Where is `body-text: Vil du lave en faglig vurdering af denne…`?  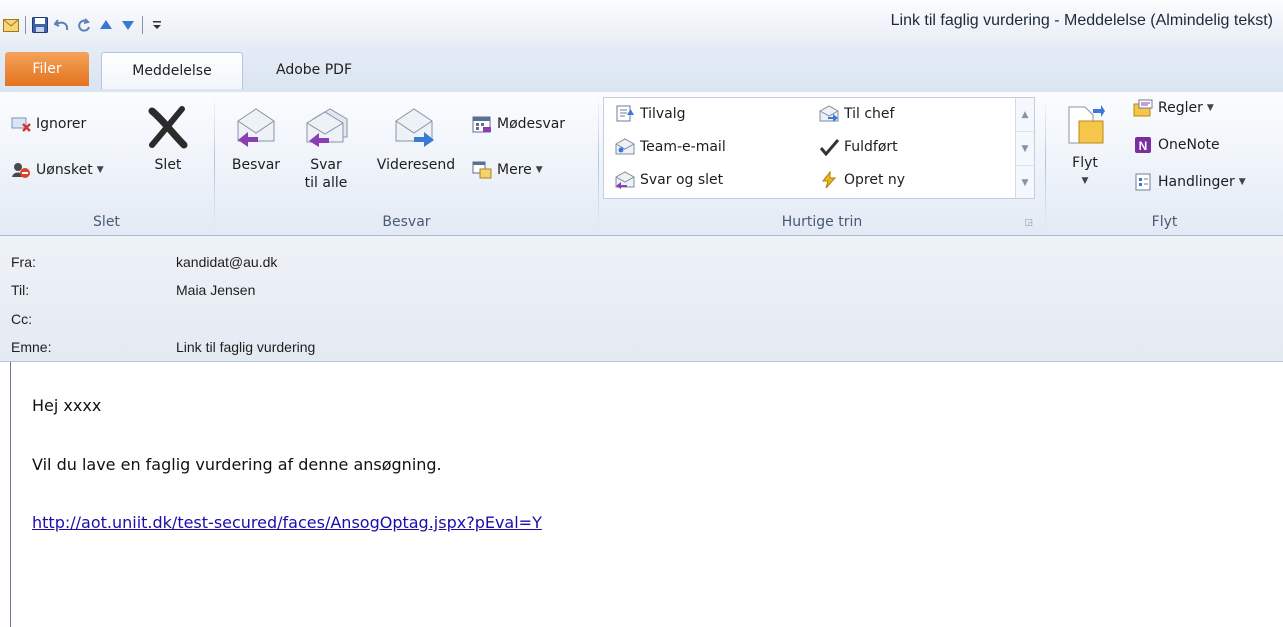 body-text: Vil du lave en faglig vurdering af denne… is located at coordinates (237, 464).